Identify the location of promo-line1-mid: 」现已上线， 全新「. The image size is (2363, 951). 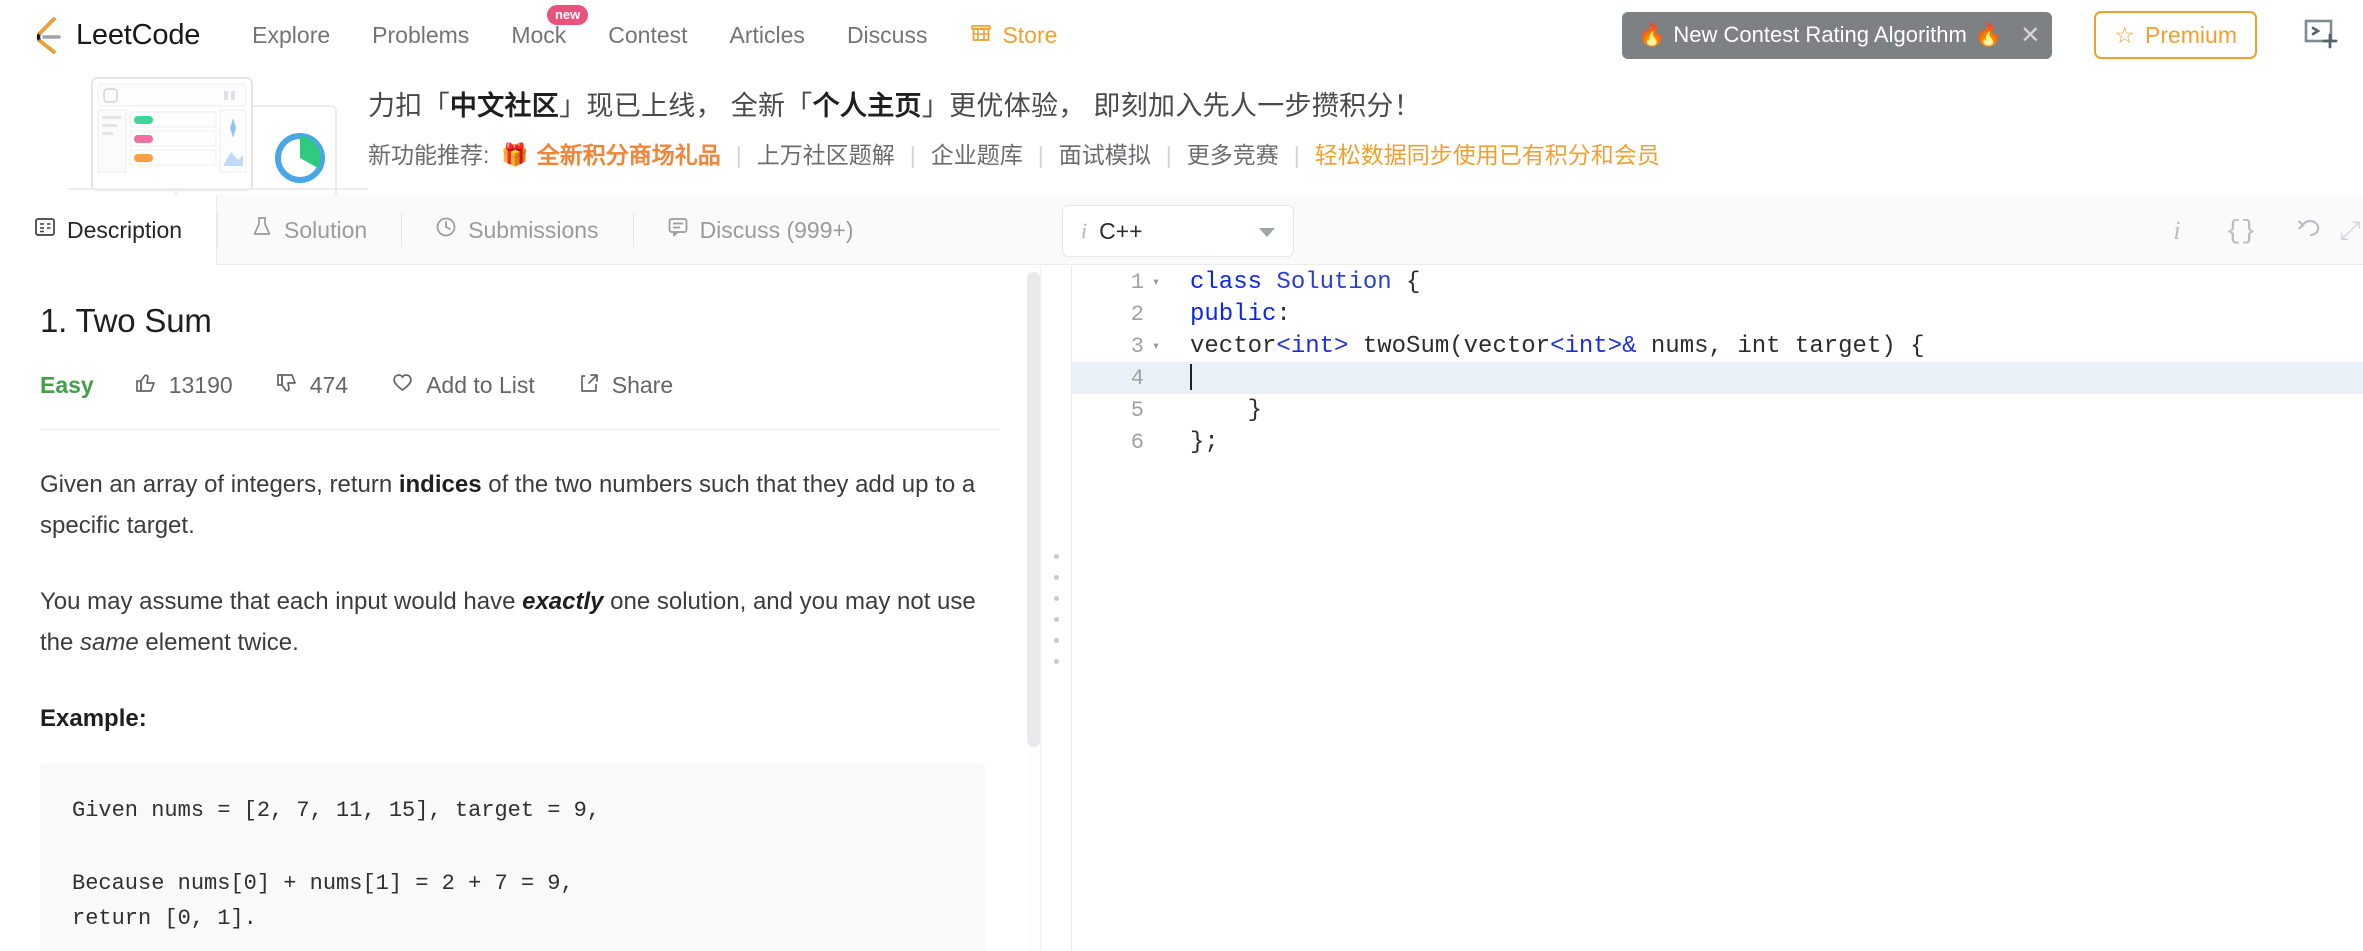
(686, 106).